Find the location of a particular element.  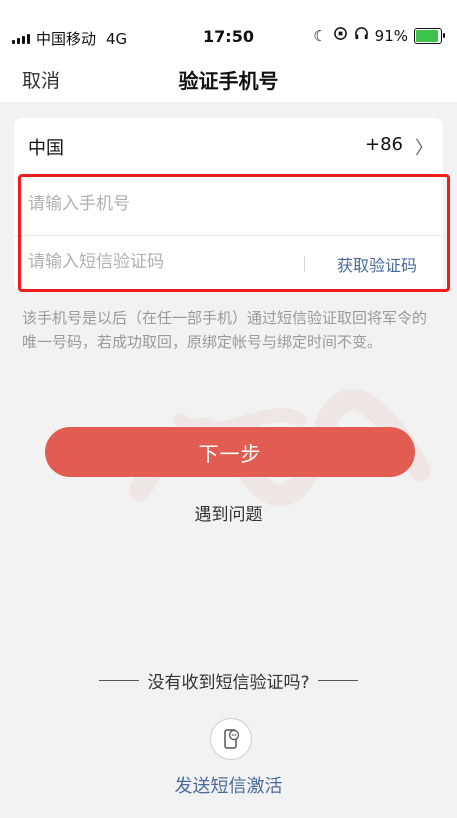

no-code-prompt: 没有收到短信验证吗? is located at coordinates (228, 680).